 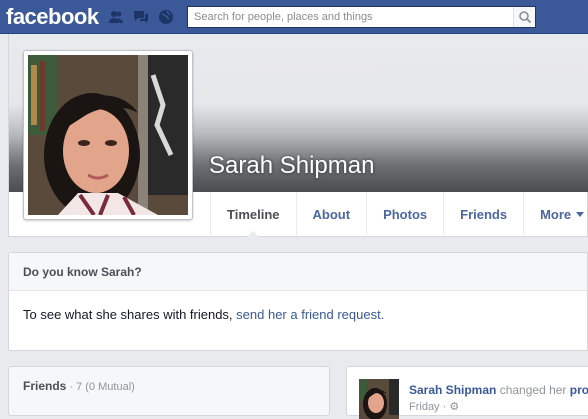 What do you see at coordinates (169, 391) in the screenshot?
I see `friends-box: Friends · 7 (0 Mutual)` at bounding box center [169, 391].